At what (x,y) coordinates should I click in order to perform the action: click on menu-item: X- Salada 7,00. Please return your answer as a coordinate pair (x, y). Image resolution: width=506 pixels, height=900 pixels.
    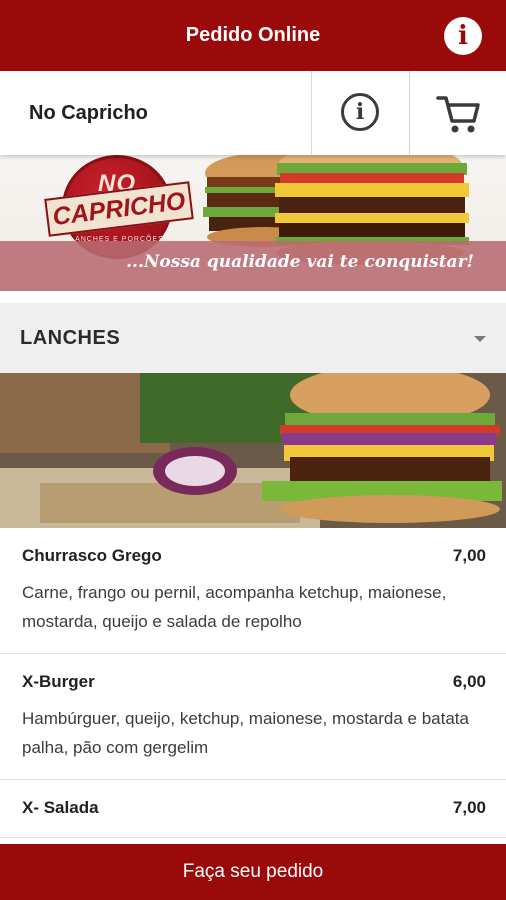
    Looking at the image, I should click on (253, 809).